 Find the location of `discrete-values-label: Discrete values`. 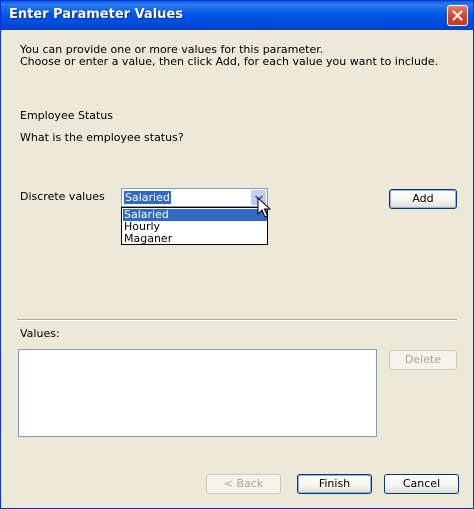

discrete-values-label: Discrete values is located at coordinates (62, 196).